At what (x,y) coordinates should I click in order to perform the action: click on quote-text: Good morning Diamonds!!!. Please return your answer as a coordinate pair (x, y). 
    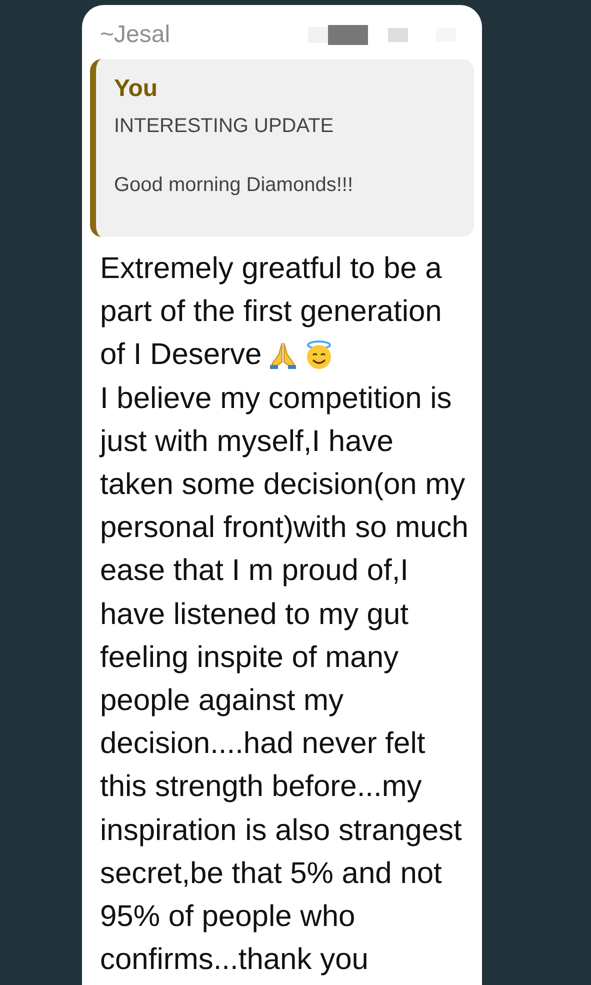
    Looking at the image, I should click on (234, 185).